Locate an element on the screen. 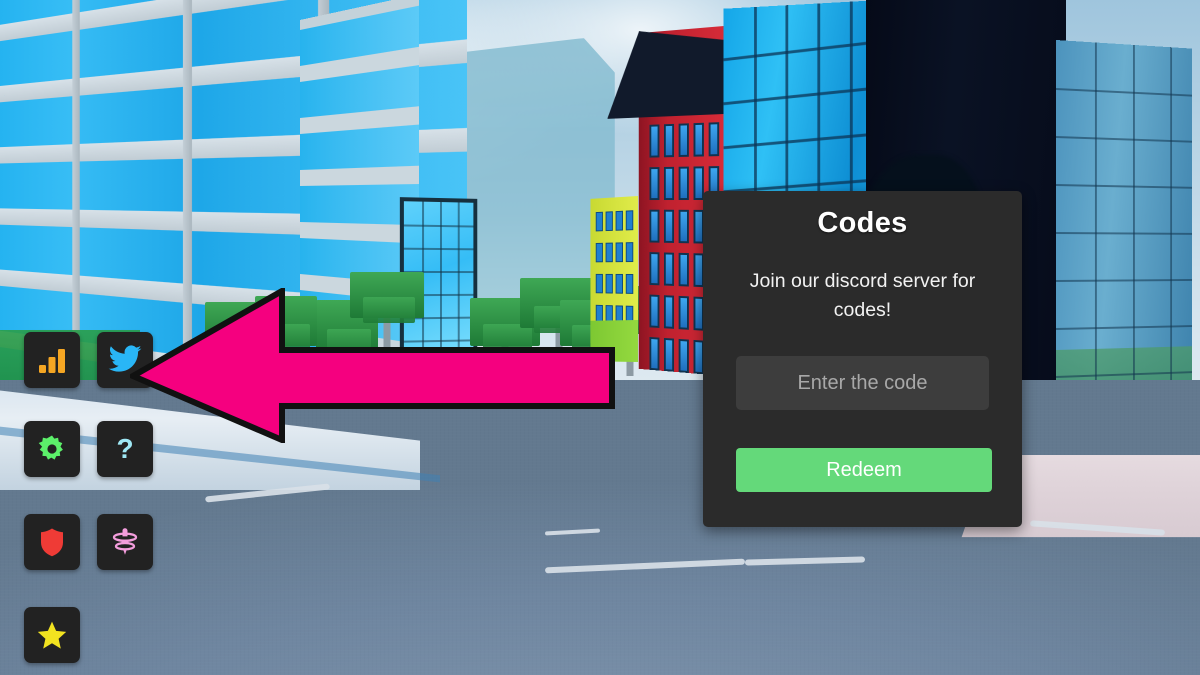 The image size is (1200, 675). panel-subtitle: Join our discord server for codes! is located at coordinates (862, 295).